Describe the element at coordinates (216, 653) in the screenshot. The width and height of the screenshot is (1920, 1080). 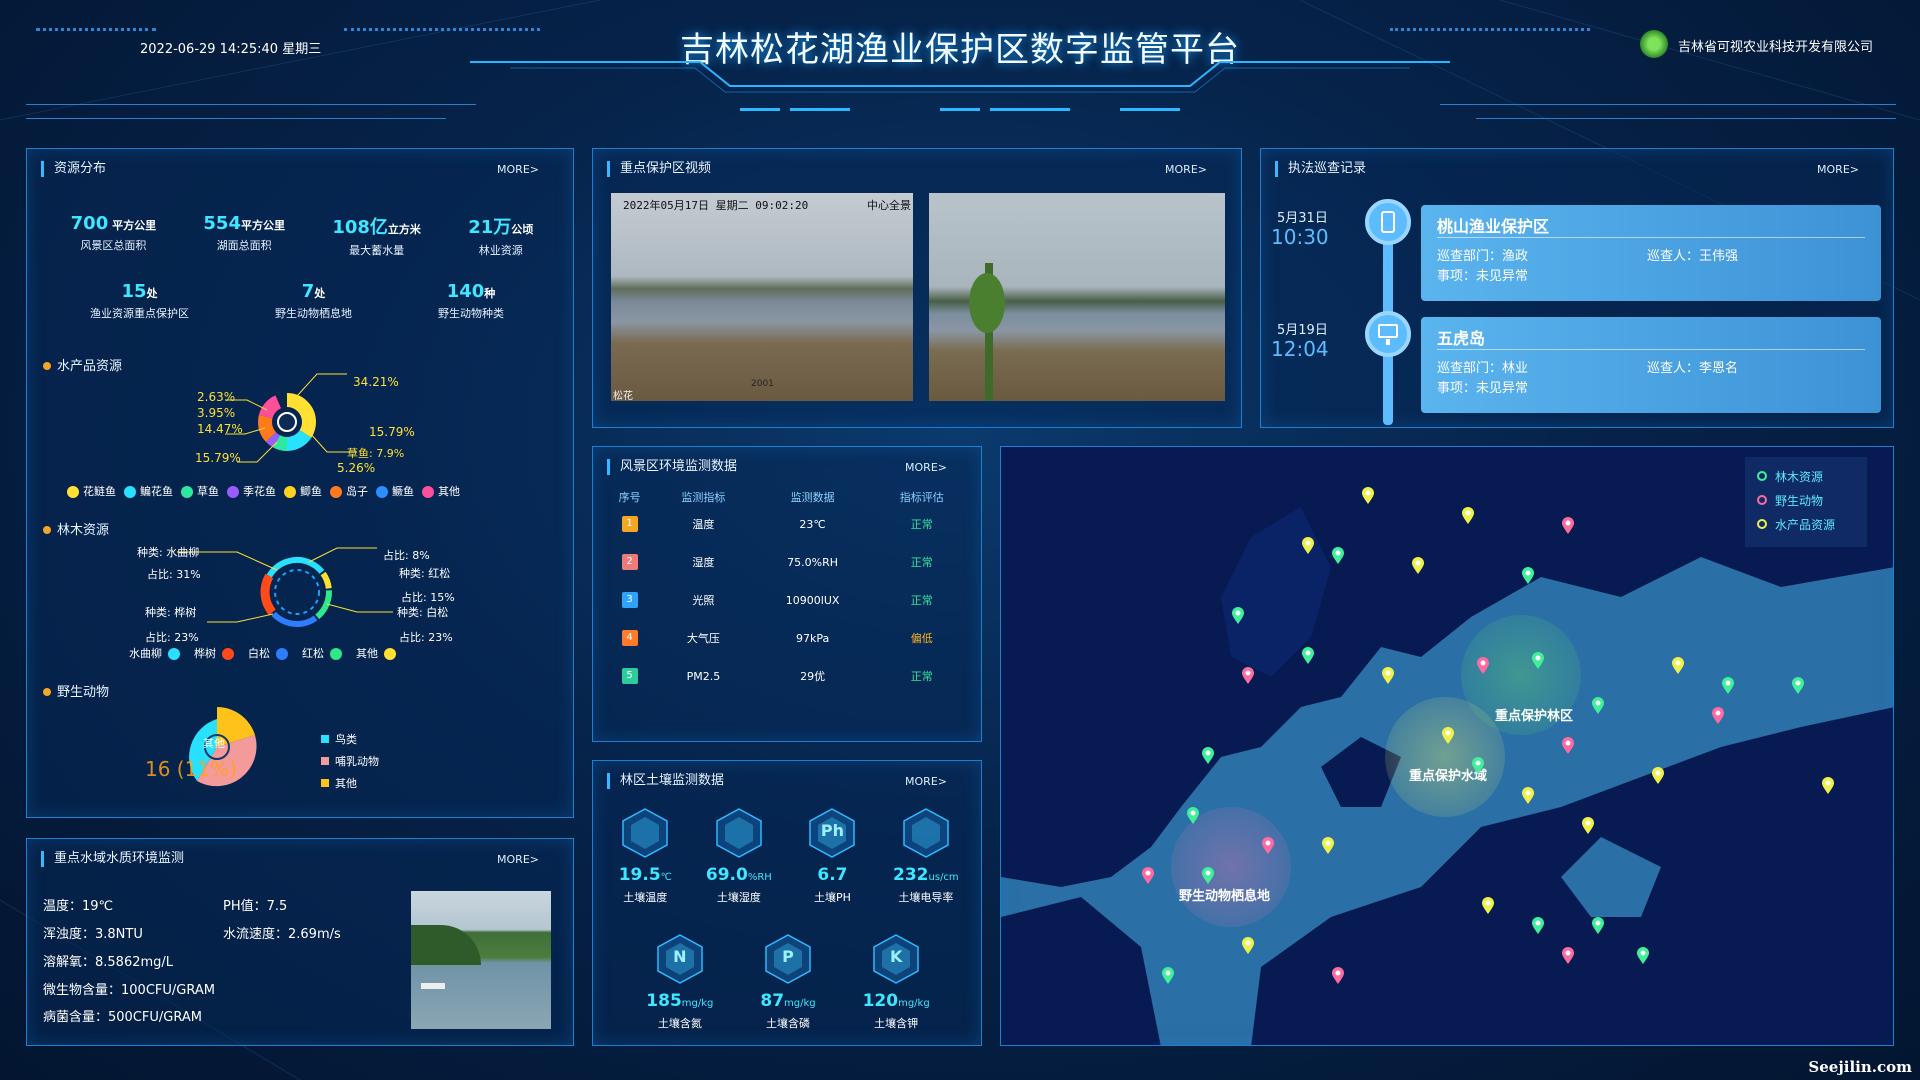
I see `legend-item: 桦树` at that location.